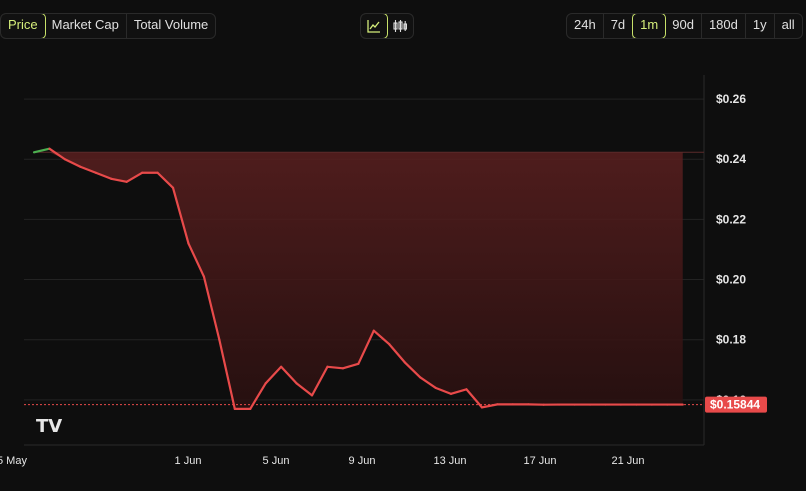 Image resolution: width=806 pixels, height=491 pixels. I want to click on y-tick-label: $0.22, so click(731, 219).